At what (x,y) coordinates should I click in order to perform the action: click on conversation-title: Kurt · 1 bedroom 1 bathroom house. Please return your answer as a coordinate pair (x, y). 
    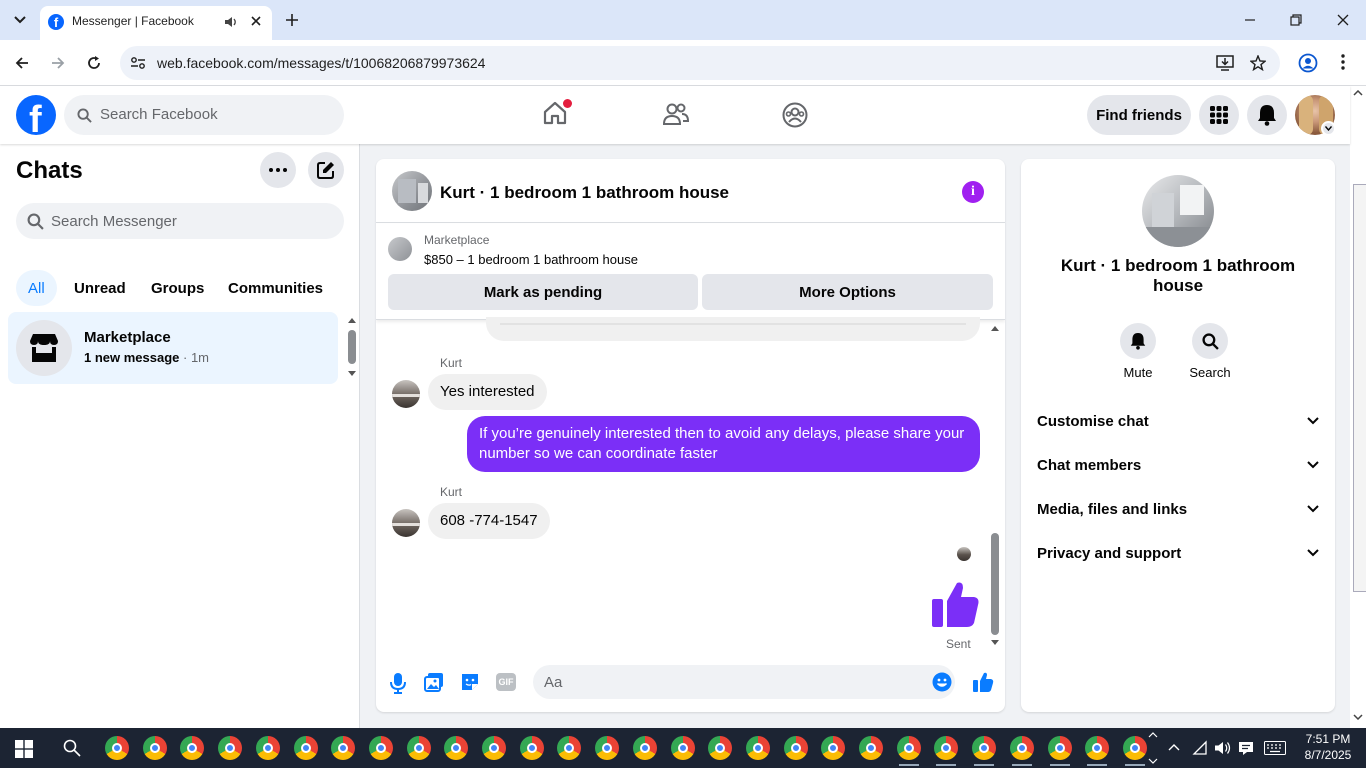
    Looking at the image, I should click on (584, 193).